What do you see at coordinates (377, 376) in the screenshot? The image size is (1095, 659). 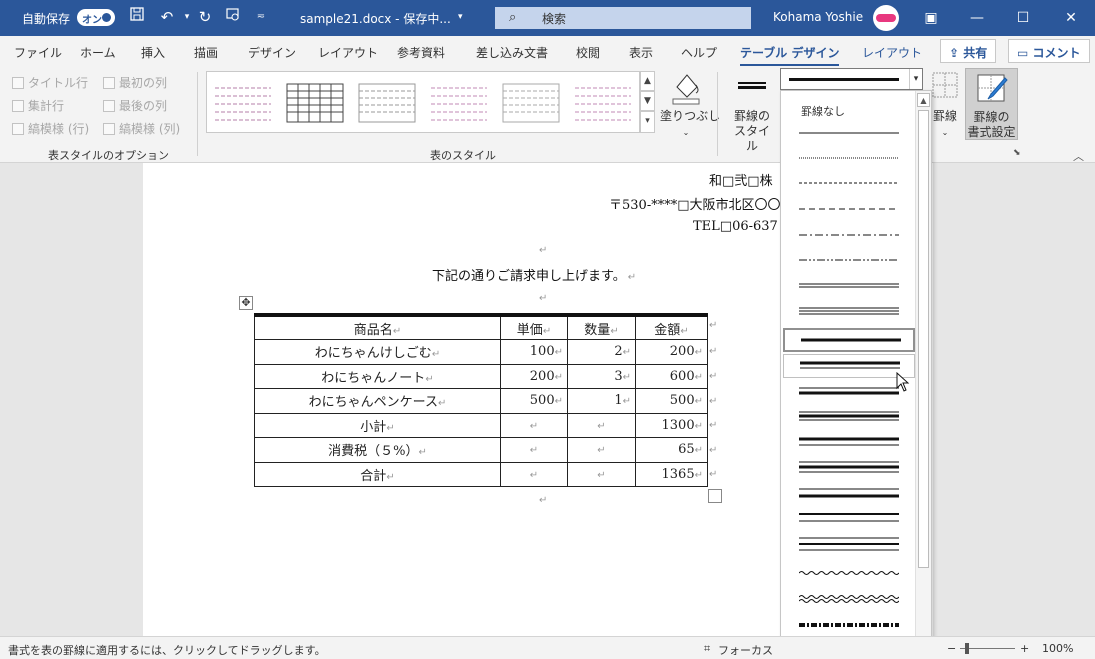 I see `table-cell: わにちゃんノート↵` at bounding box center [377, 376].